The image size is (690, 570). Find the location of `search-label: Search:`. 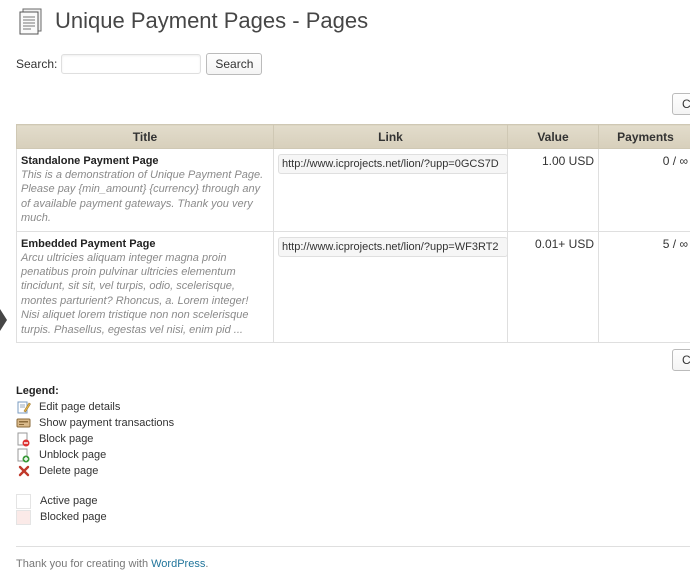

search-label: Search: is located at coordinates (36, 64).